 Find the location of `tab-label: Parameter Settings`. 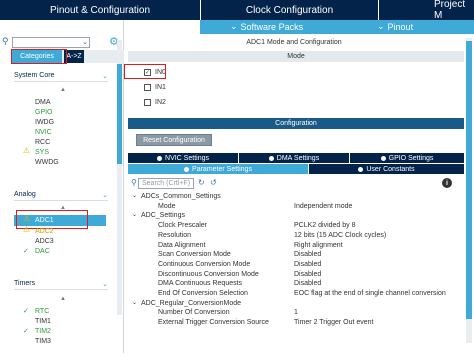

tab-label: Parameter Settings is located at coordinates (222, 169).